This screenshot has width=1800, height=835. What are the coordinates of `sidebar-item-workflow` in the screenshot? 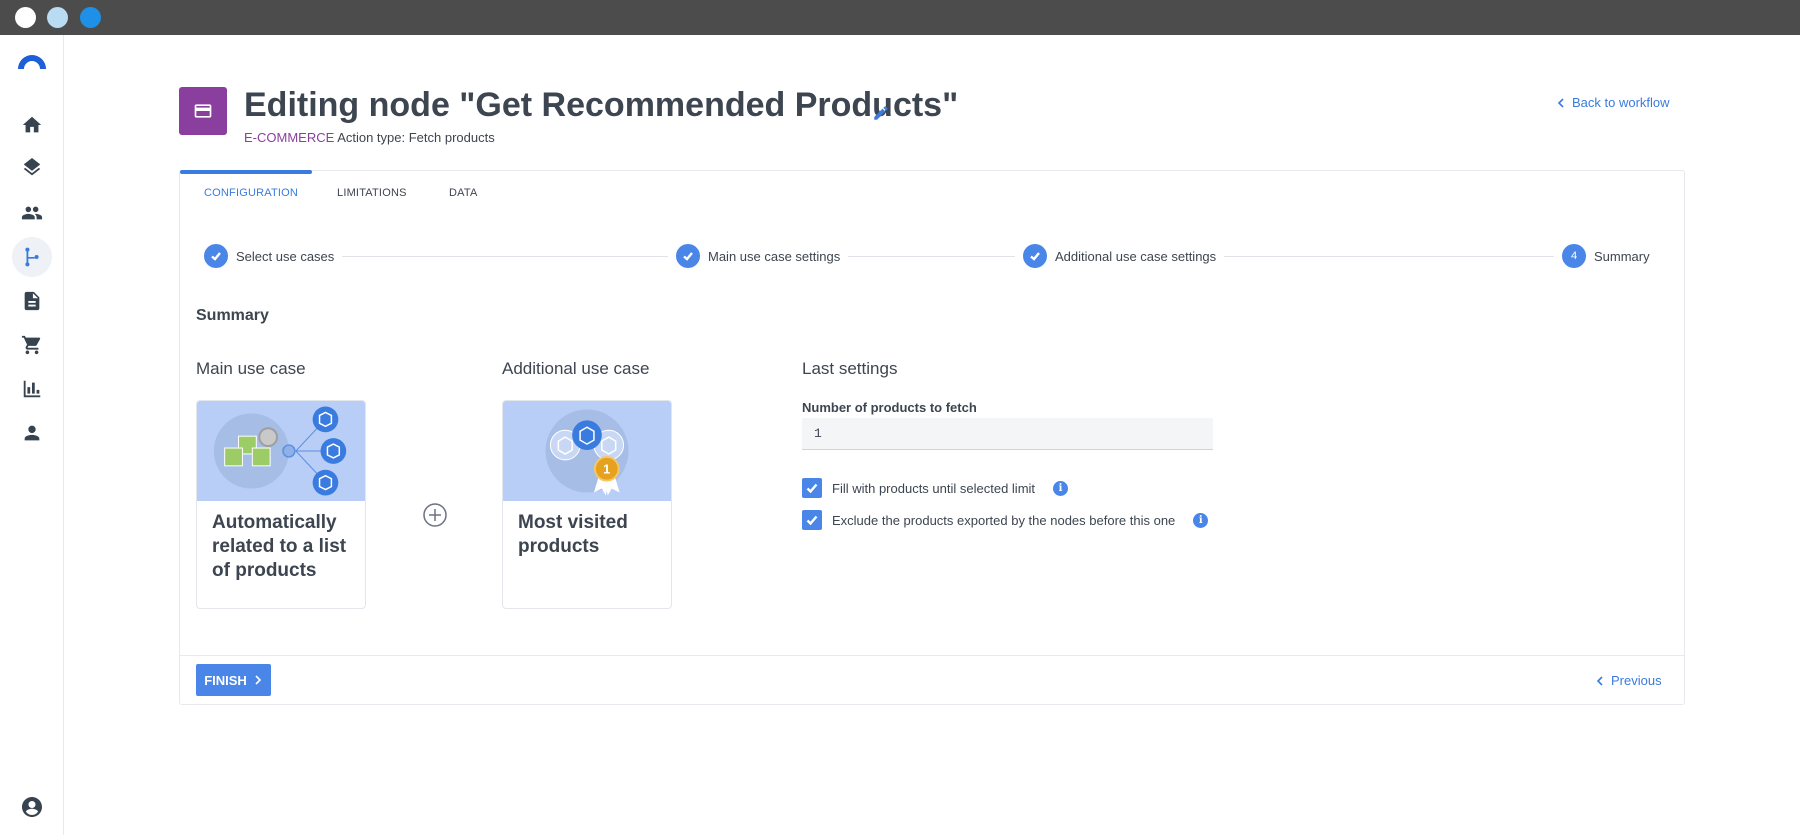 It's located at (32, 257).